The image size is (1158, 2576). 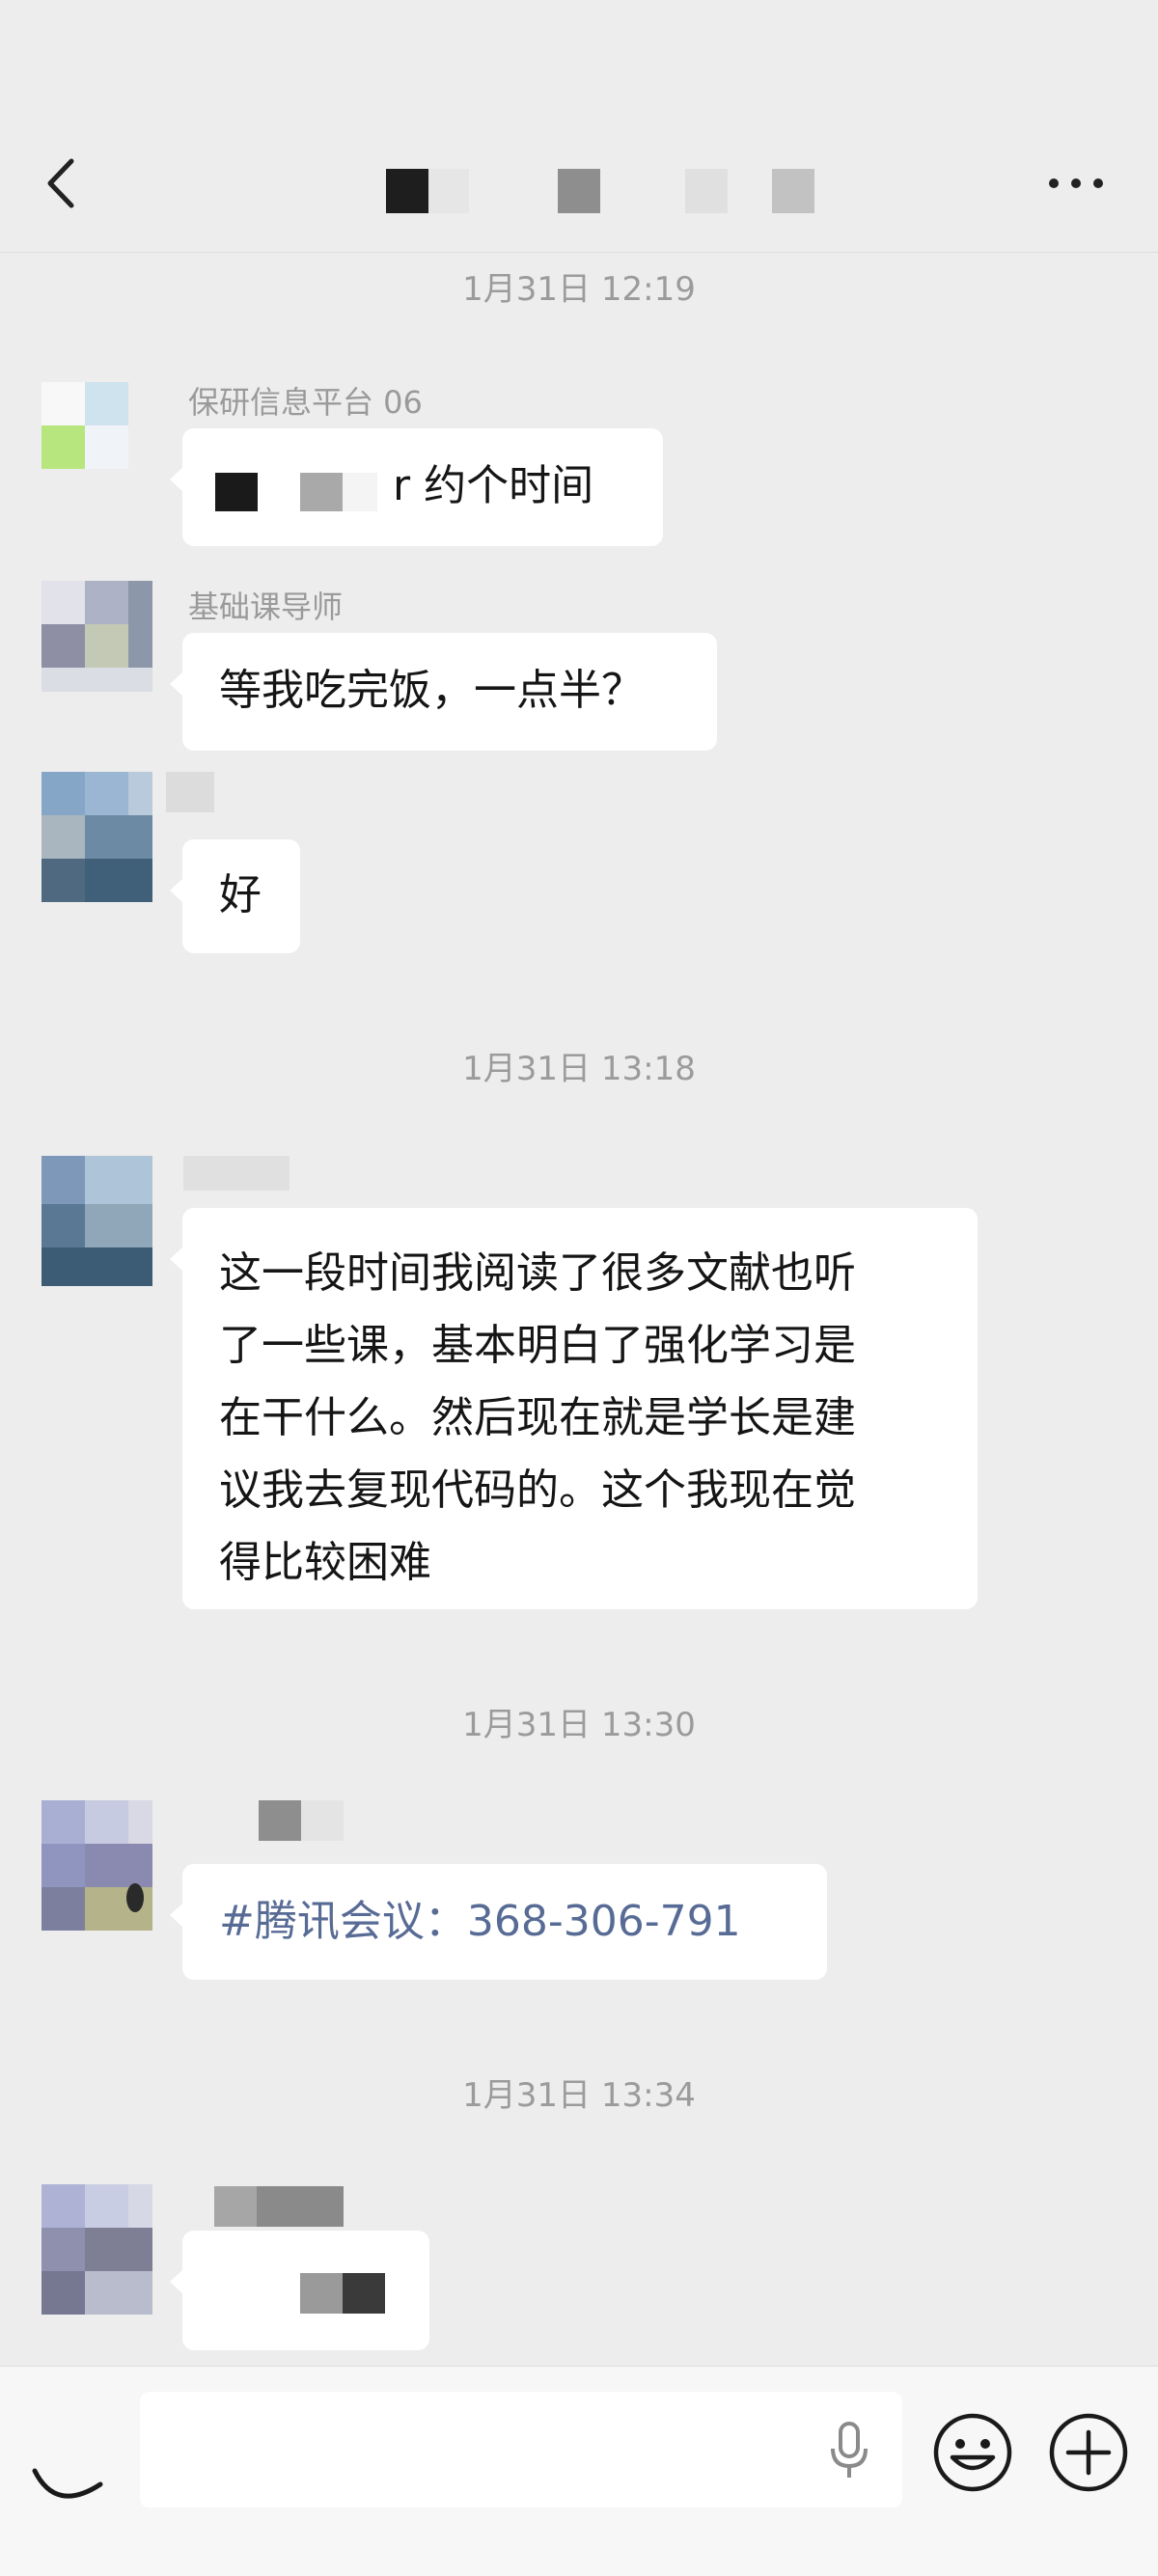 I want to click on message-text: r 约个时间, so click(x=493, y=486).